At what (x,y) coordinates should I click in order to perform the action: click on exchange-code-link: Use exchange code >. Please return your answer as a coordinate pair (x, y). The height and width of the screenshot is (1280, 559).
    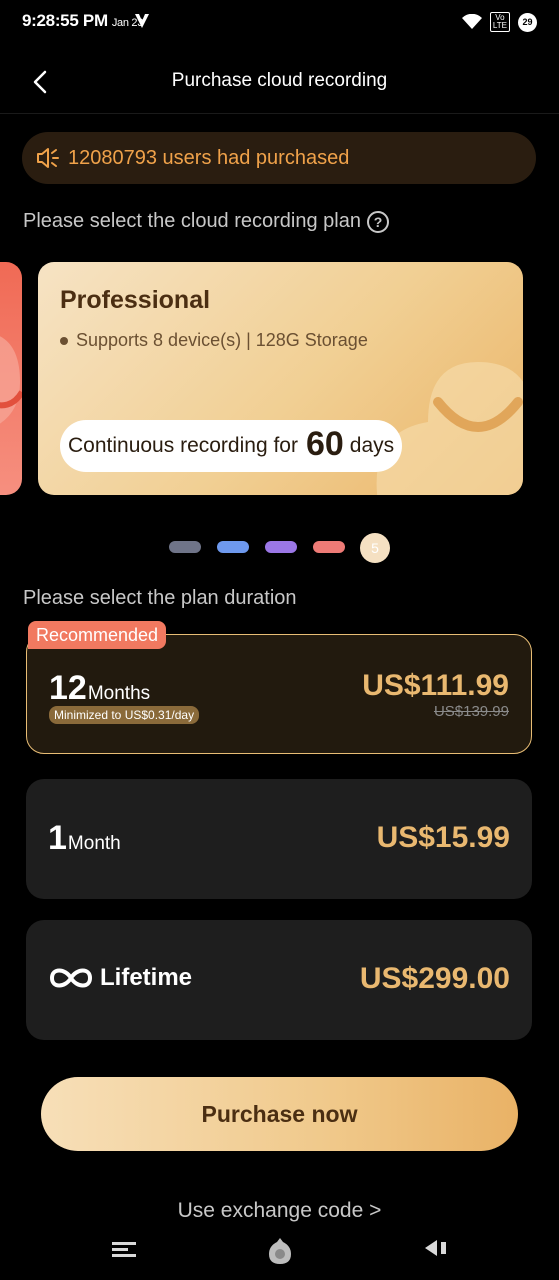
    Looking at the image, I should click on (279, 1211).